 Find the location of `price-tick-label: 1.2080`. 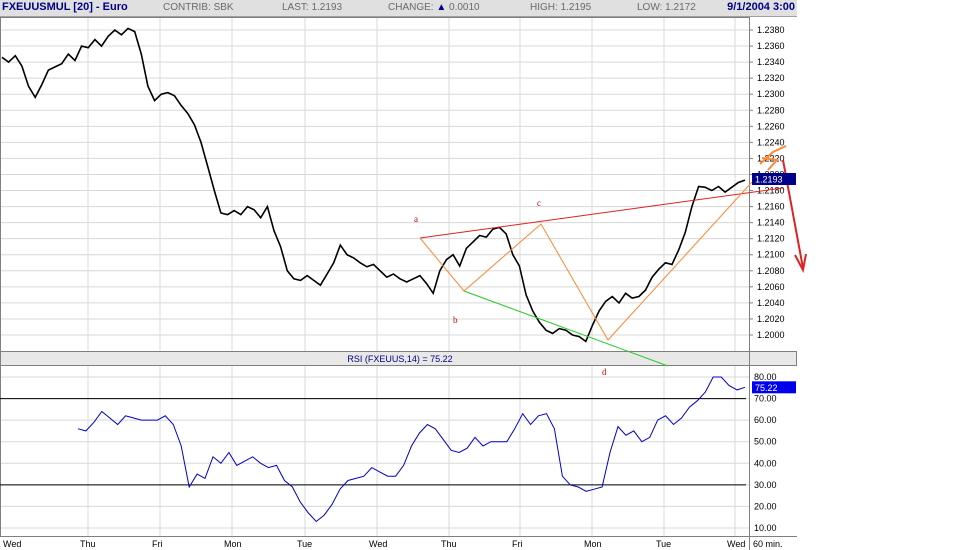

price-tick-label: 1.2080 is located at coordinates (771, 271).